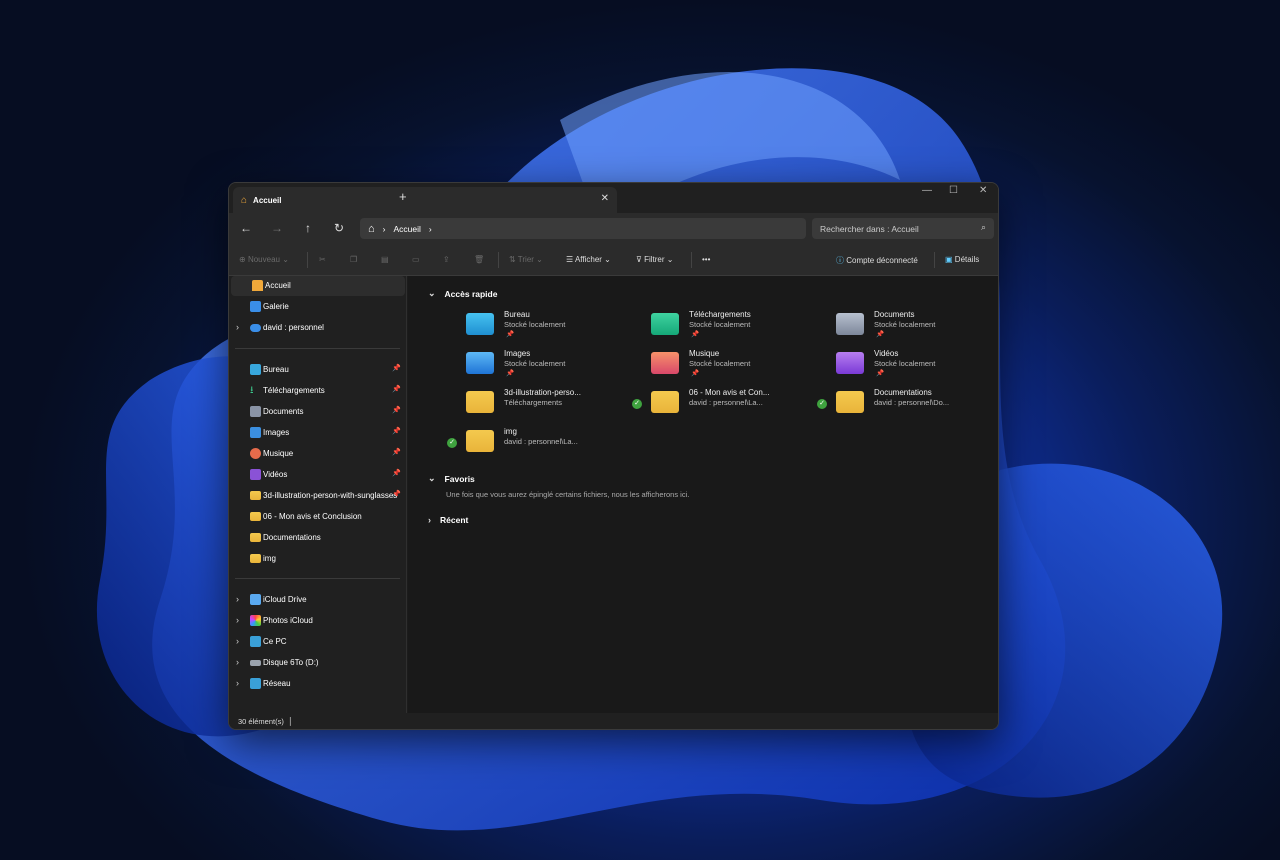 The image size is (1280, 860). What do you see at coordinates (277, 228) in the screenshot?
I see `forward-button: →` at bounding box center [277, 228].